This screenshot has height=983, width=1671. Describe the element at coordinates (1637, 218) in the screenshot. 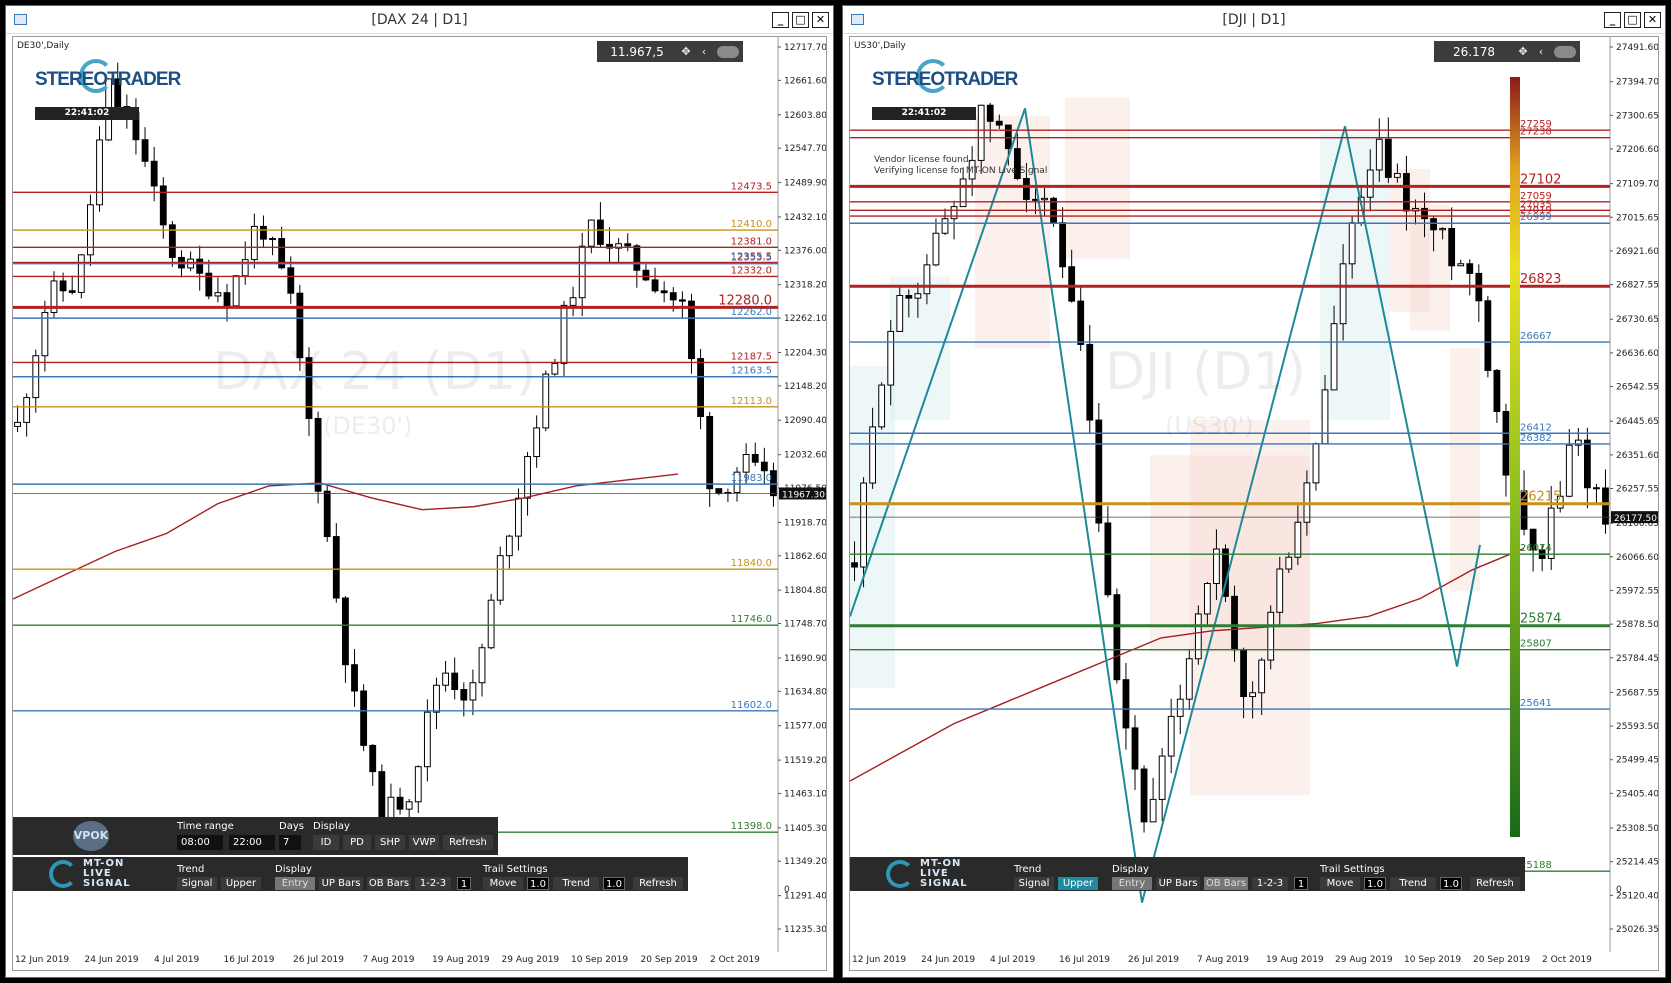

I see `y-axis-label: 27015.65` at that location.